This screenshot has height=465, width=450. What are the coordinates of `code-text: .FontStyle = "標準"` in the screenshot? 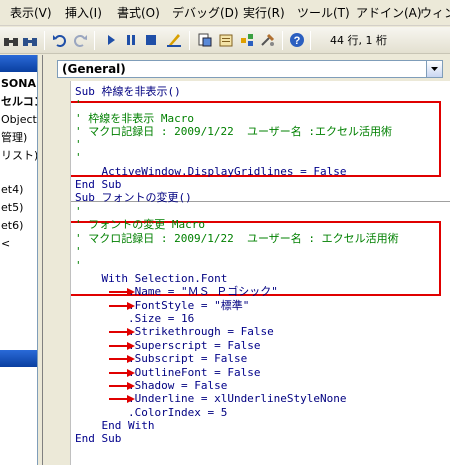 It's located at (162, 305).